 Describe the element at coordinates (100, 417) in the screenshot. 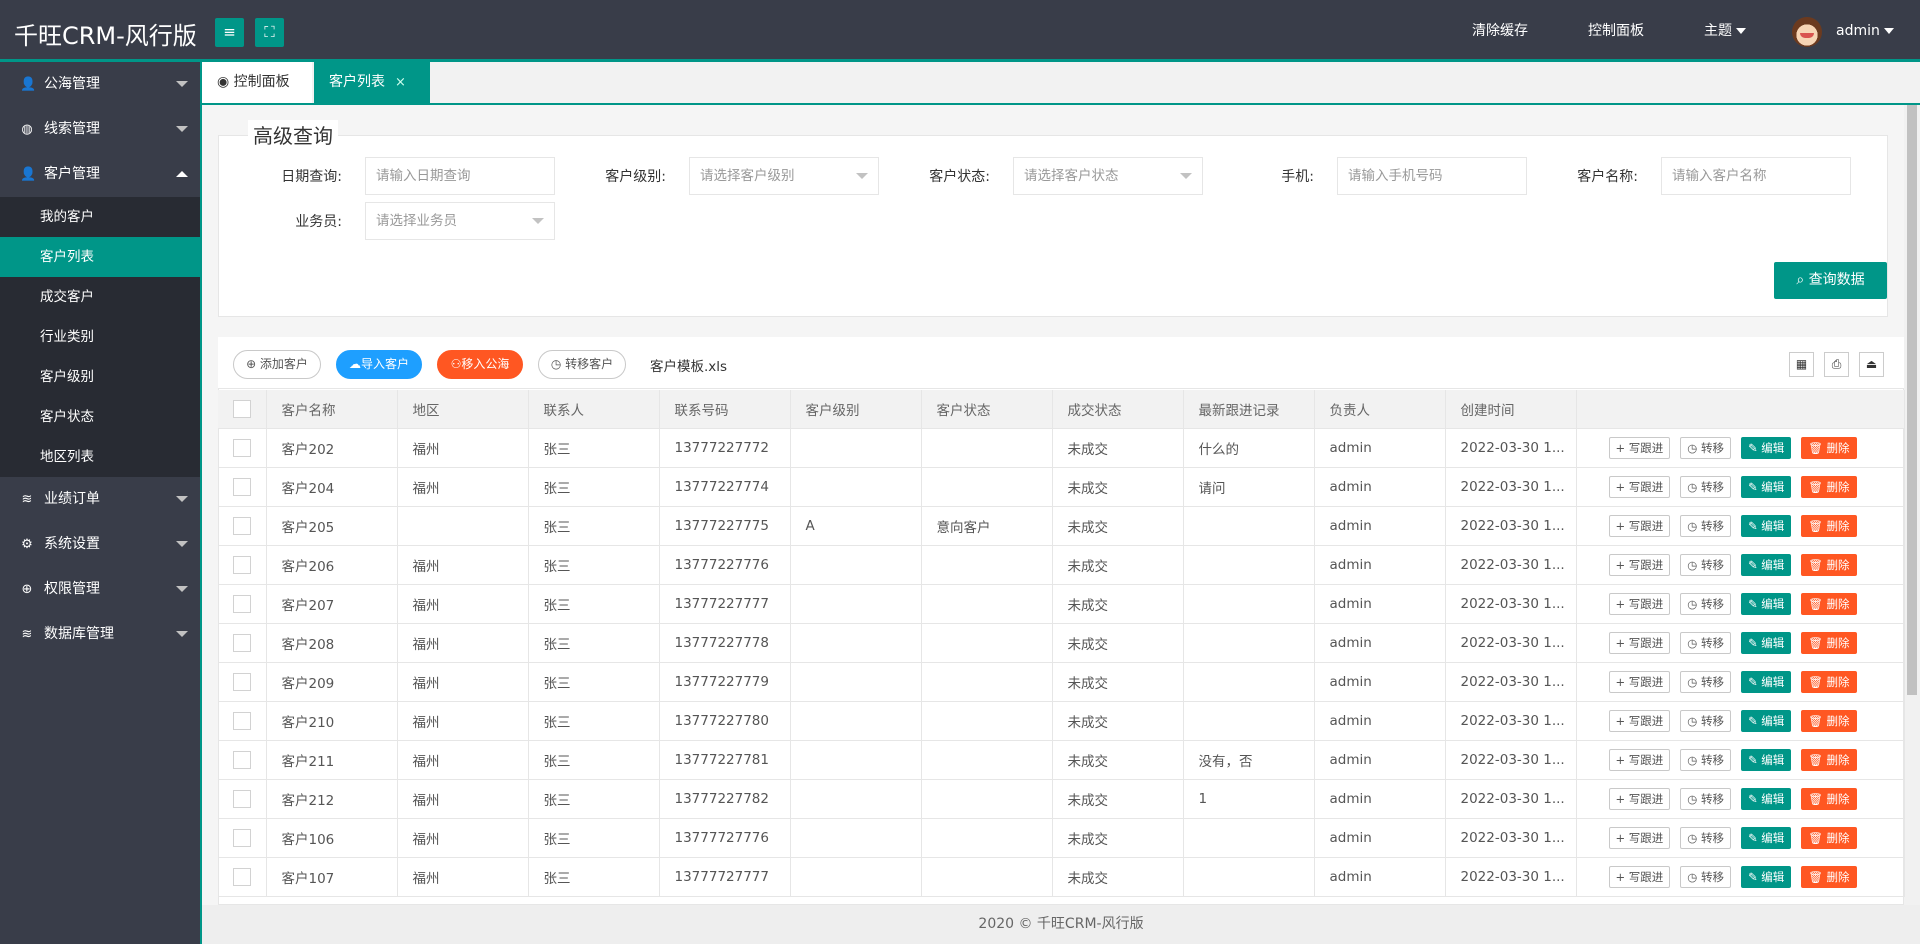

I see `sidebar-subitem-status: 客户状态` at that location.